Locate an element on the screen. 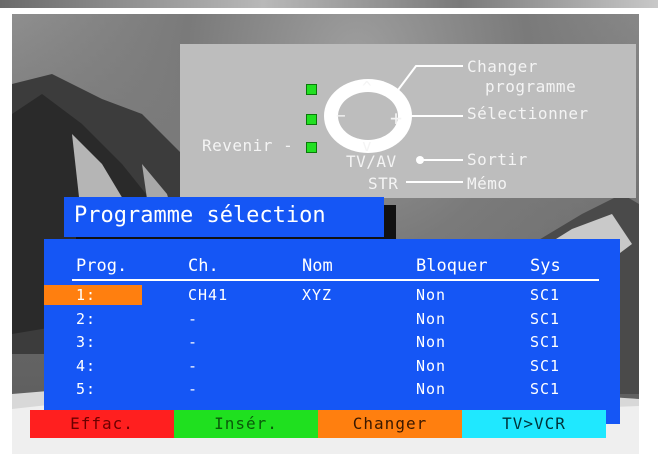 This screenshot has height=454, width=658. green-key-inser-button: Insér. is located at coordinates (246, 424).